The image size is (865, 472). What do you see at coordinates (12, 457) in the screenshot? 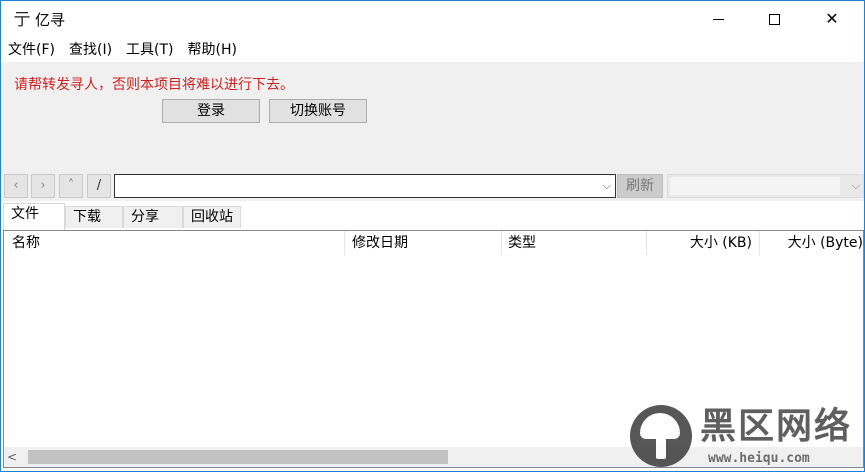
I see `scroll-left-arrow-icon: <` at bounding box center [12, 457].